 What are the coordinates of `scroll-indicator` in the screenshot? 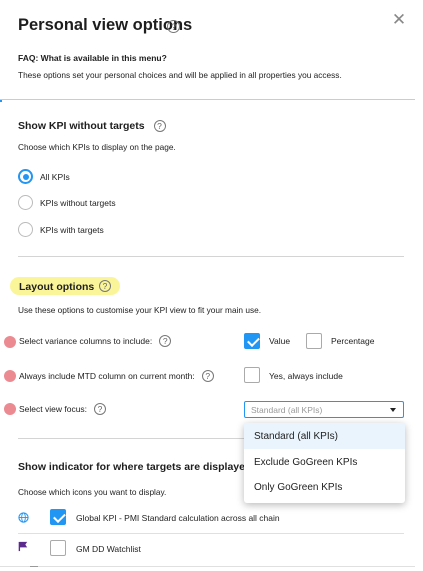 It's located at (34, 567).